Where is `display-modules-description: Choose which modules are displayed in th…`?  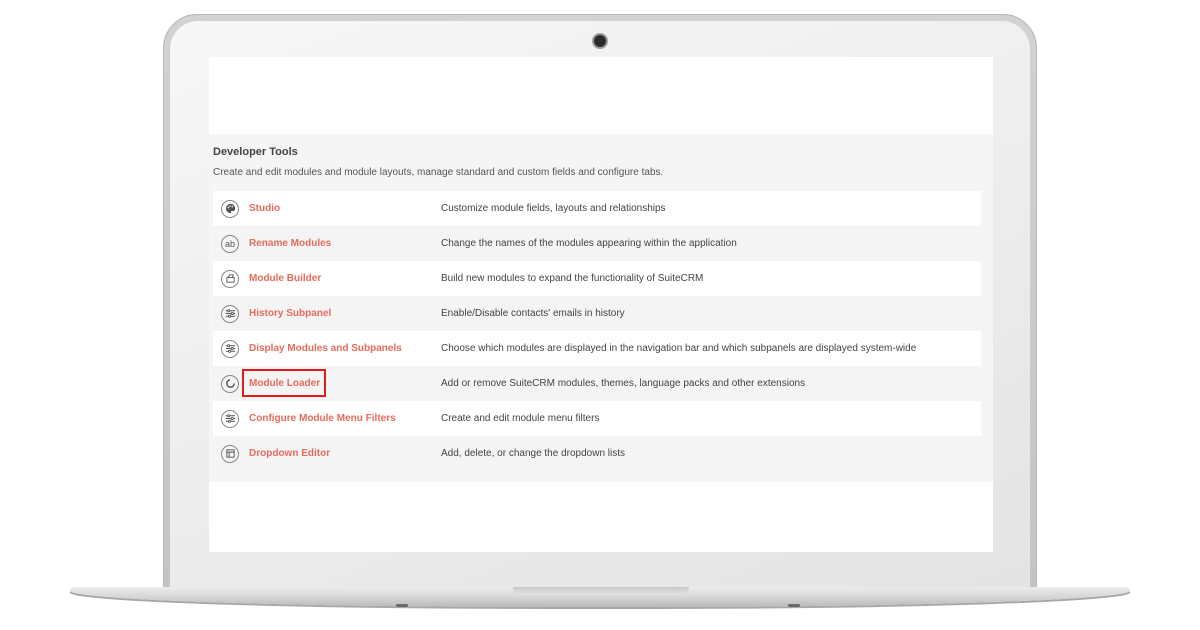 display-modules-description: Choose which modules are displayed in th… is located at coordinates (679, 348).